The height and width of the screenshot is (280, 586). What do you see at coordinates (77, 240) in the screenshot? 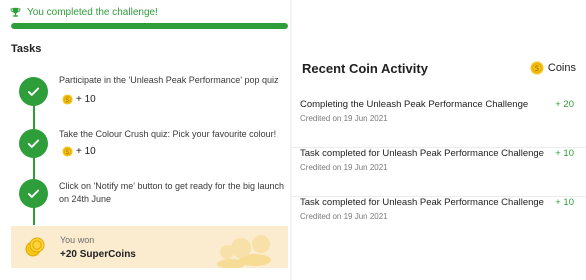
I see `won-label: You won` at bounding box center [77, 240].